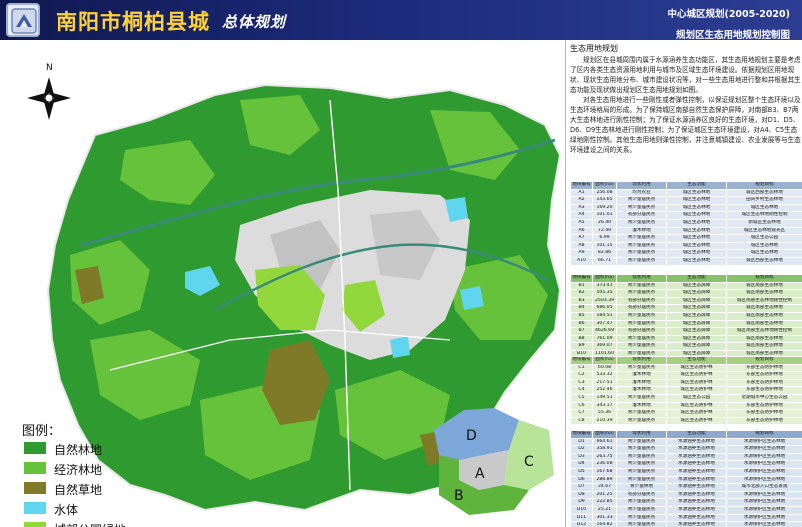  I want to click on table-cell: 城区生态屏障, so click(696, 301).